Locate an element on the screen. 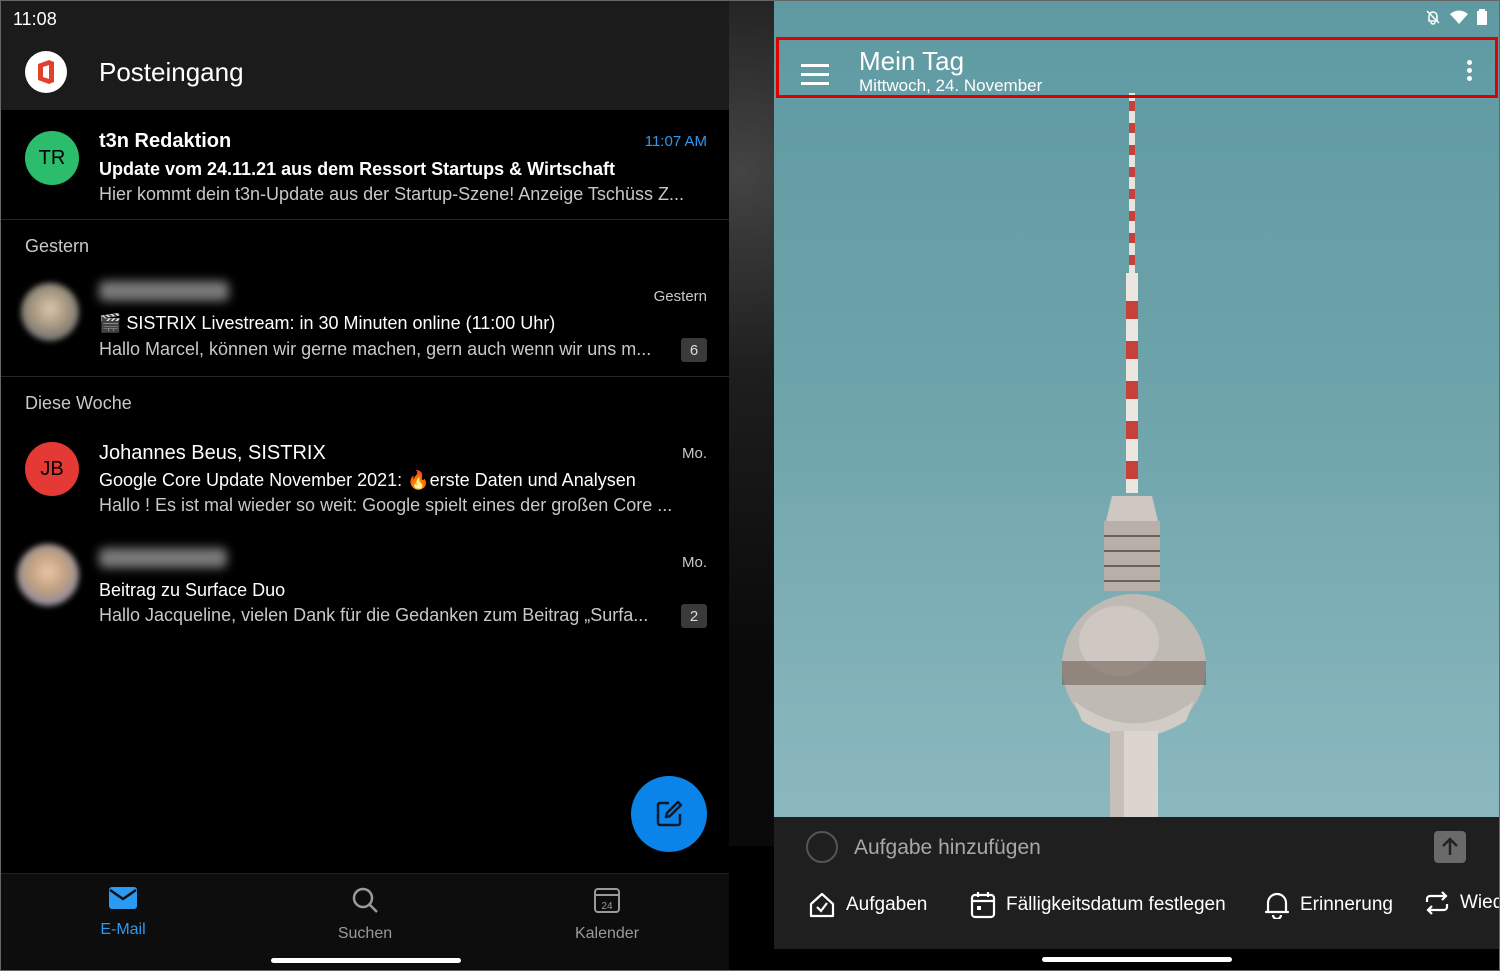  chip-reminder-label: Erinnerung is located at coordinates (1346, 904).